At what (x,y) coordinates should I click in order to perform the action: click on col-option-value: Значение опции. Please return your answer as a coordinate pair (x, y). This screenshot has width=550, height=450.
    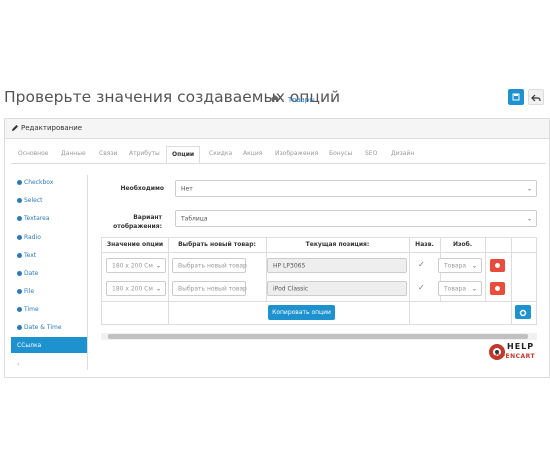
    Looking at the image, I should click on (135, 244).